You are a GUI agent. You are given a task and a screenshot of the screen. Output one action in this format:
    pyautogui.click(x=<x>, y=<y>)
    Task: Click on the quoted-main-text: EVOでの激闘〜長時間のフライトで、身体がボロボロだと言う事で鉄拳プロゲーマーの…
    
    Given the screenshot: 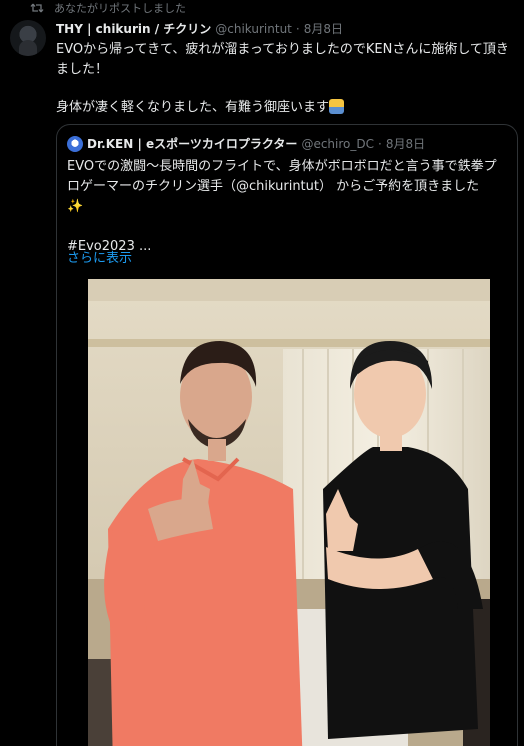 What is the action you would take?
    pyautogui.click(x=282, y=176)
    